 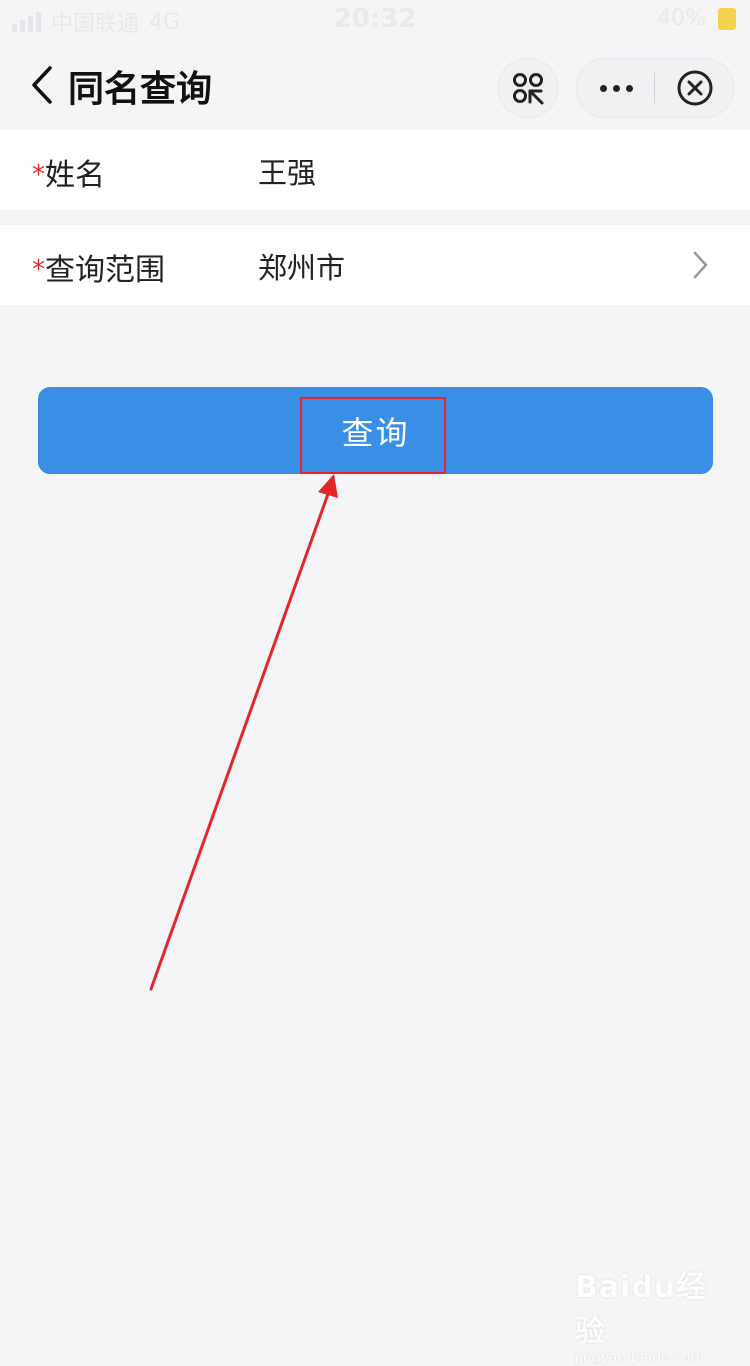 I want to click on range-field-row: *查询范围 郑州市, so click(x=375, y=265).